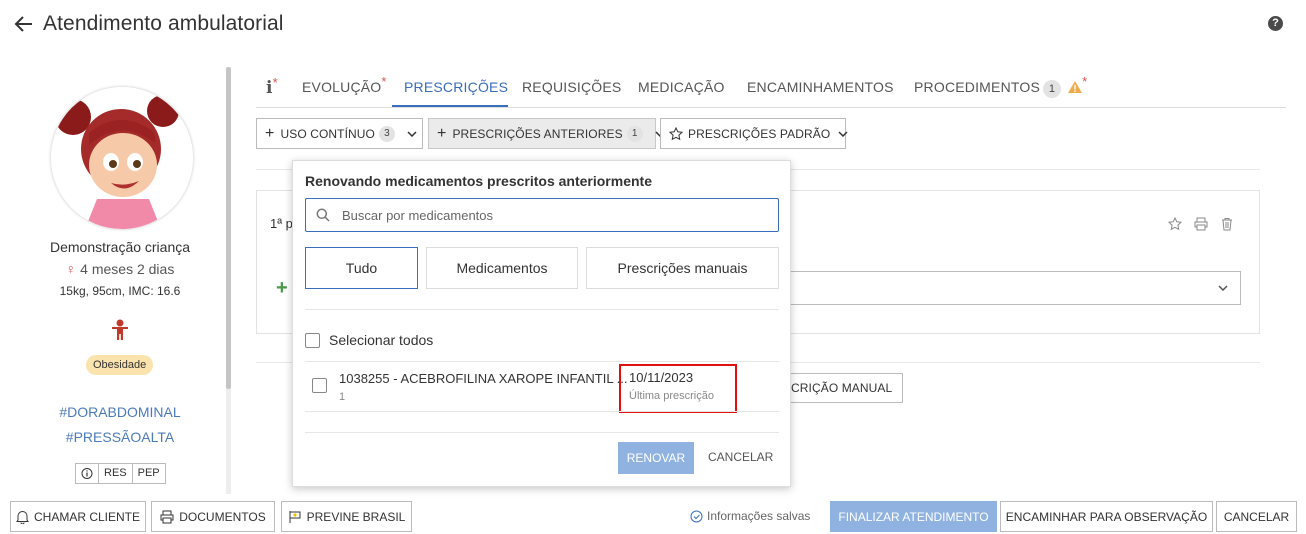 This screenshot has height=534, width=1306. I want to click on tab-requisicoes: REQUISIÇÕES, so click(571, 87).